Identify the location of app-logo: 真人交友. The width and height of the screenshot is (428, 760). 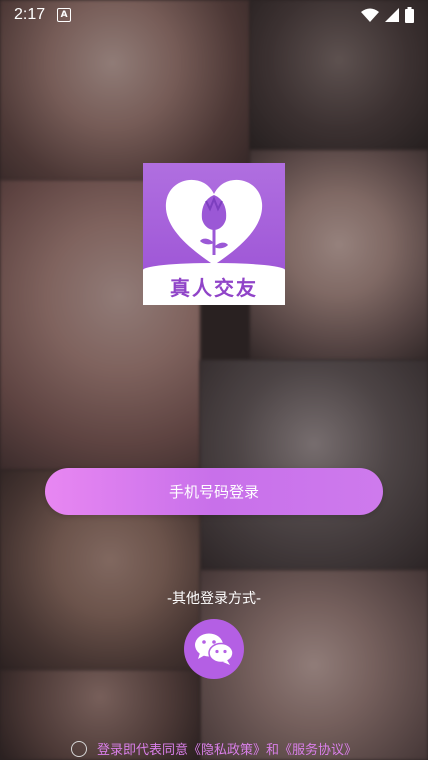
(214, 234).